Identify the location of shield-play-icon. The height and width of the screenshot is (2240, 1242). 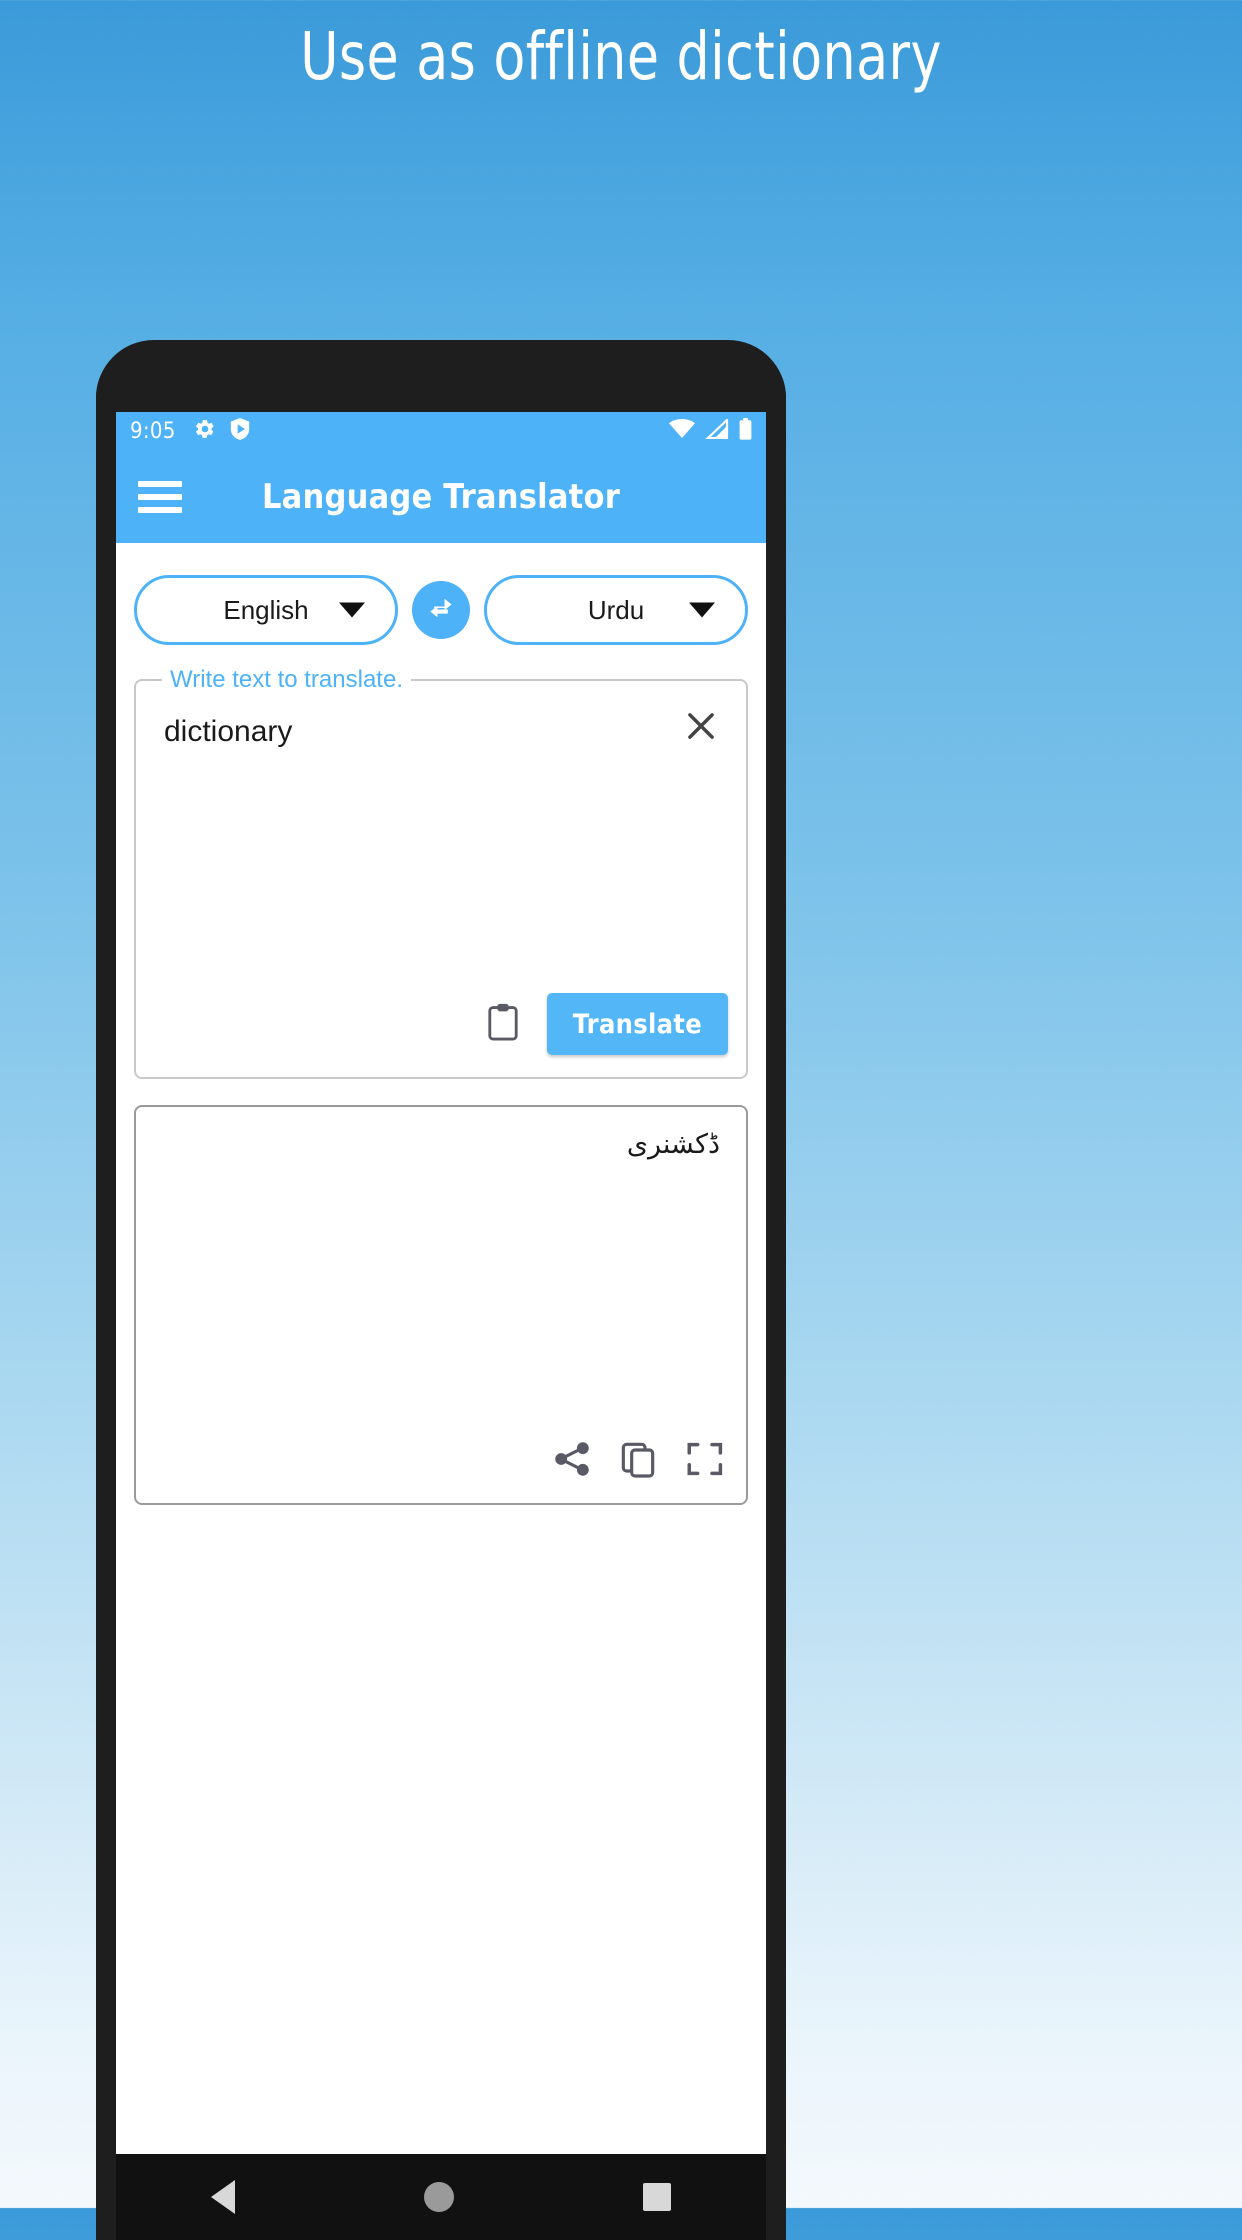
(240, 431).